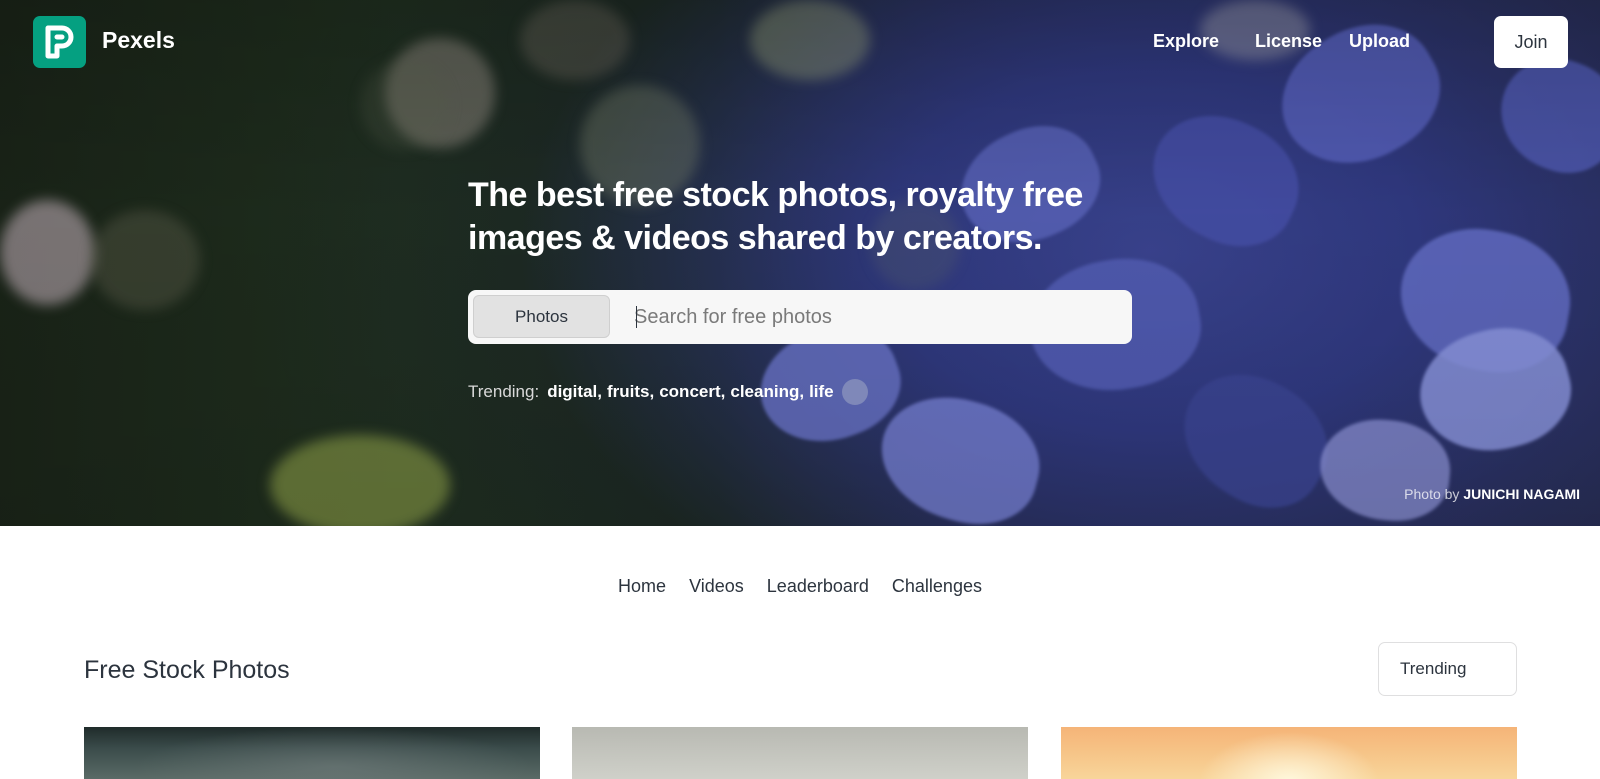 The width and height of the screenshot is (1600, 779). I want to click on trending-item-concert: concert, so click(689, 392).